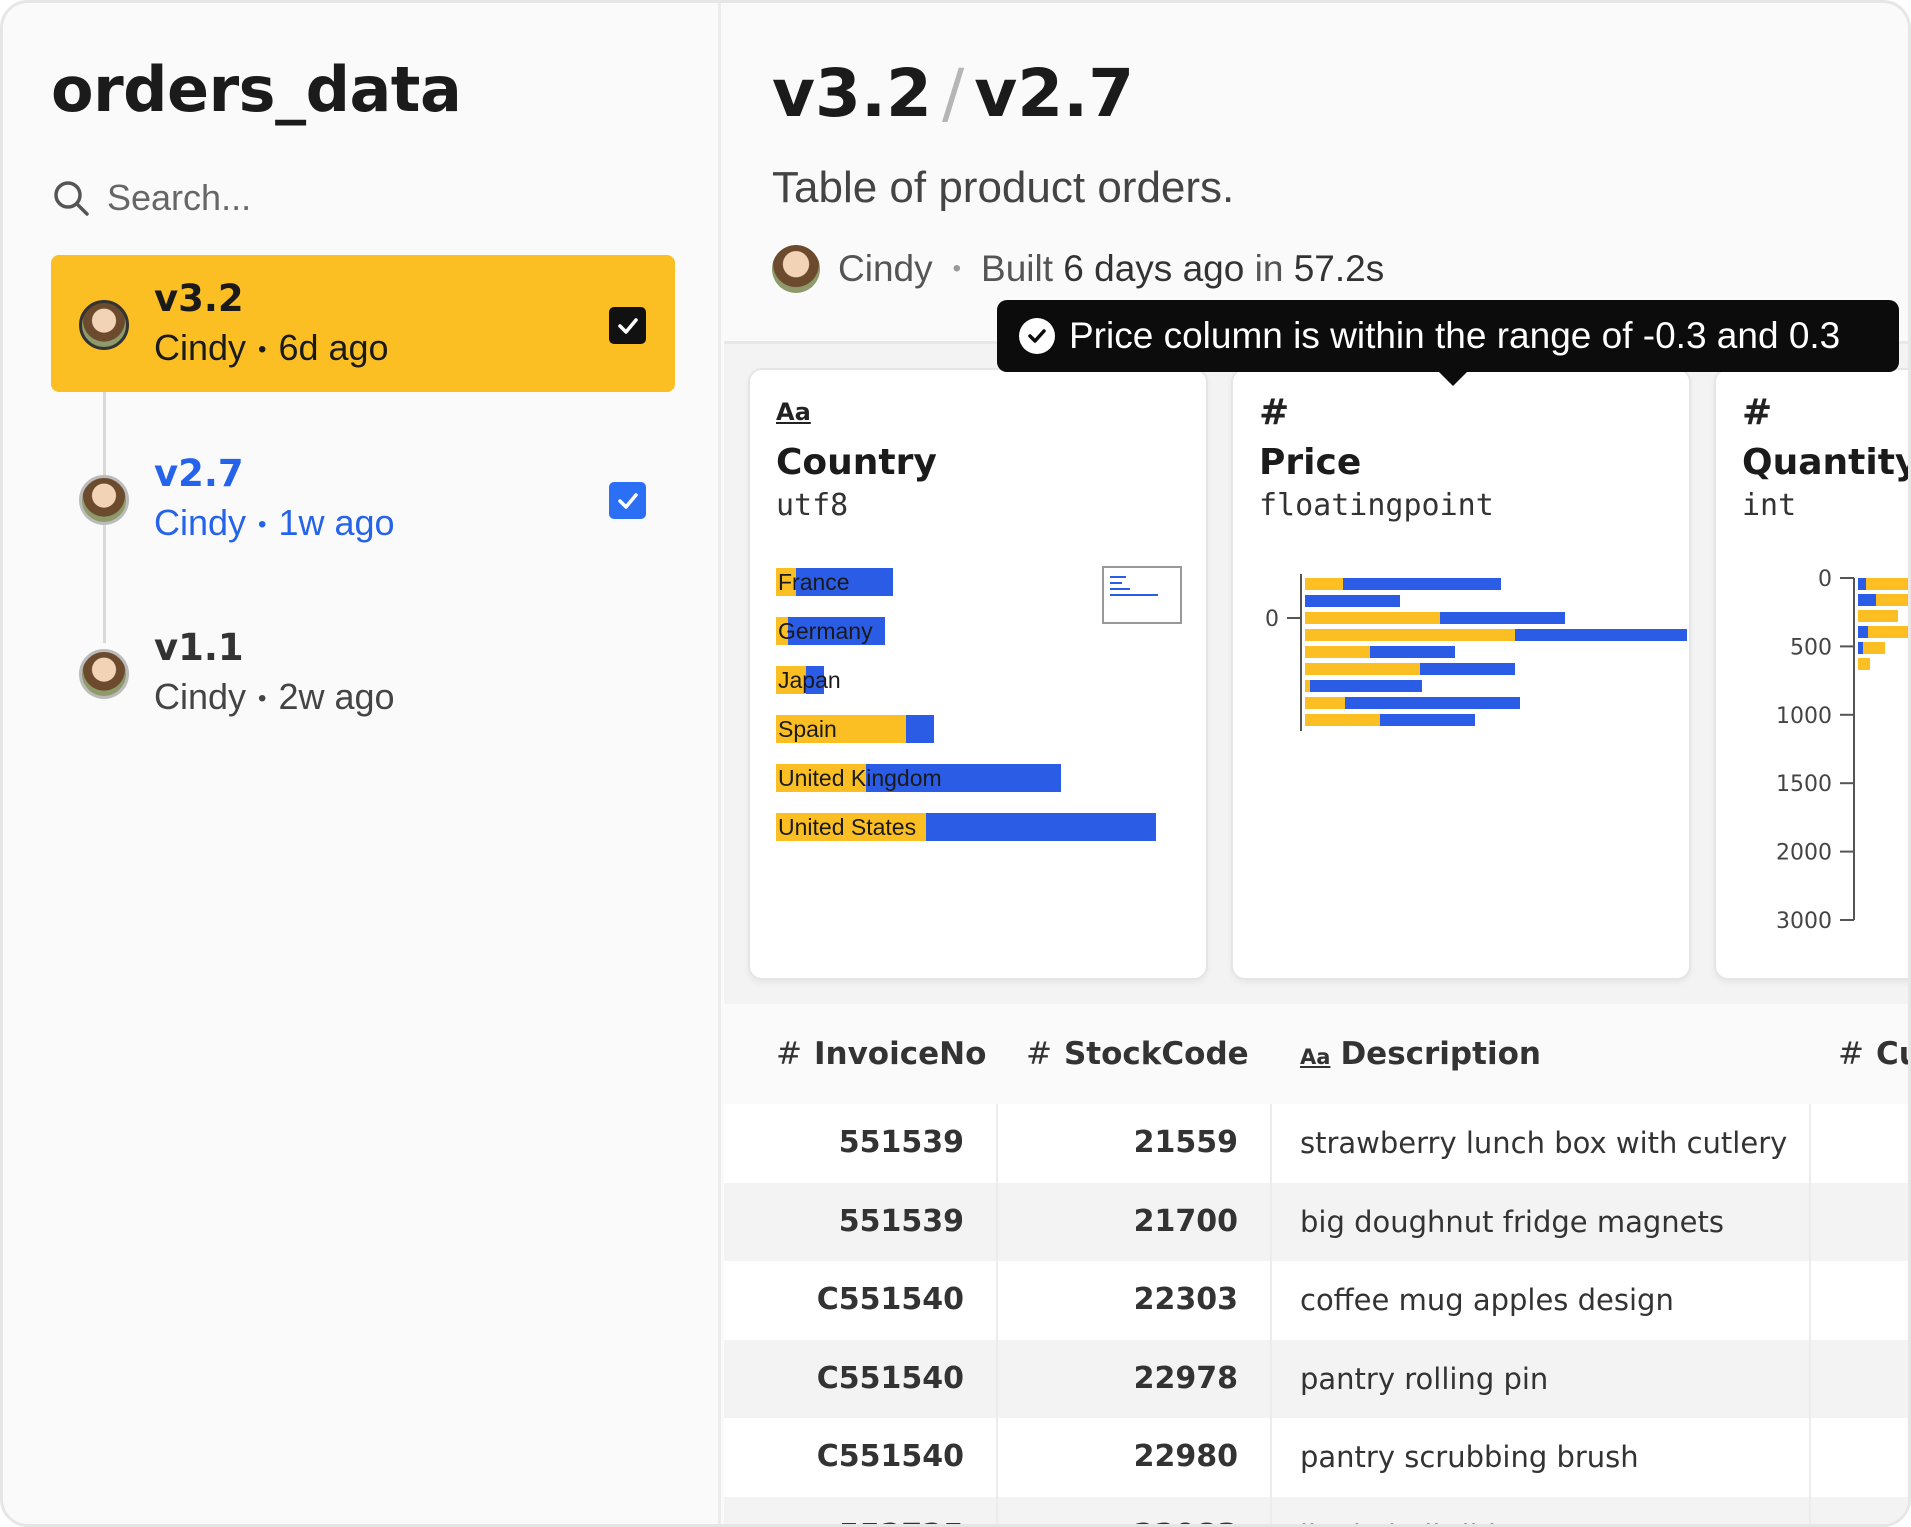 The height and width of the screenshot is (1527, 1911). I want to click on search-box, so click(351, 198).